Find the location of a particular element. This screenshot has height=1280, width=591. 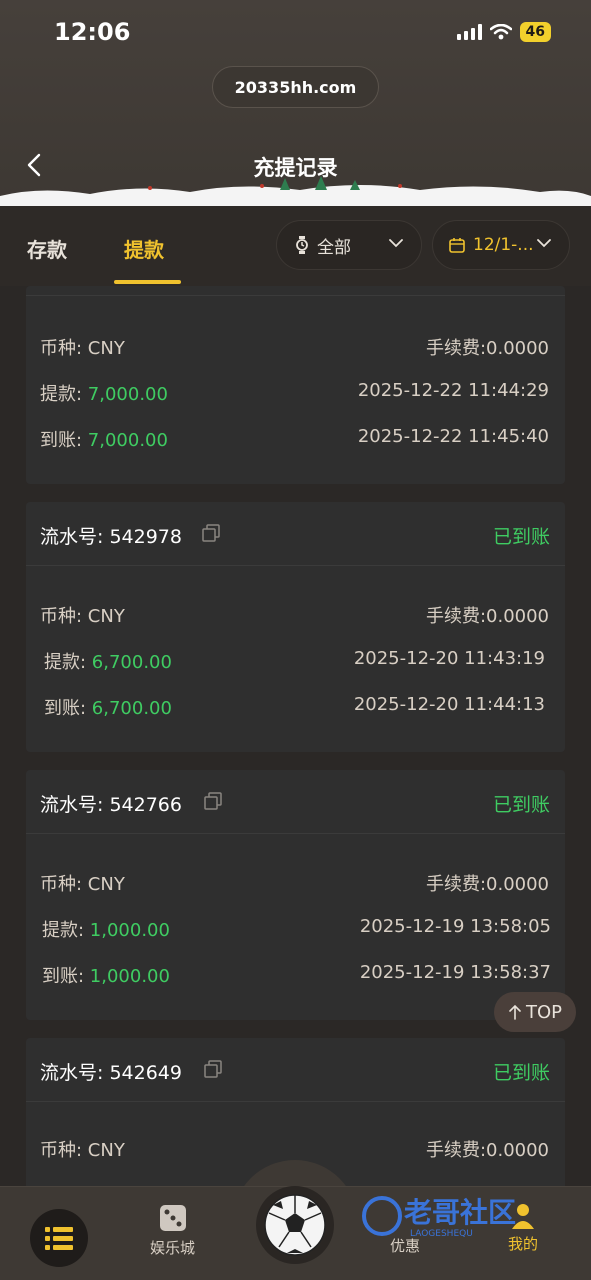

record-withdraw: 提款: 1,000.00 is located at coordinates (106, 930).